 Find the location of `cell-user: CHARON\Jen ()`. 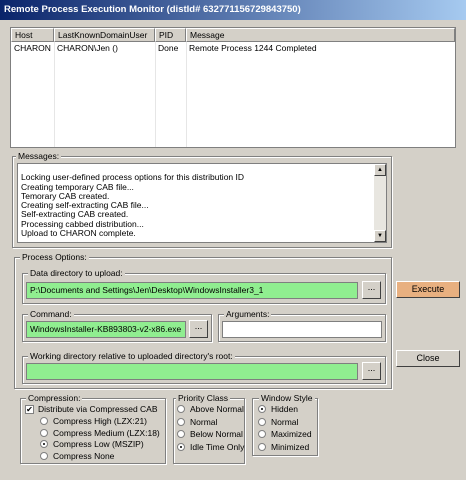

cell-user: CHARON\Jen () is located at coordinates (104, 48).